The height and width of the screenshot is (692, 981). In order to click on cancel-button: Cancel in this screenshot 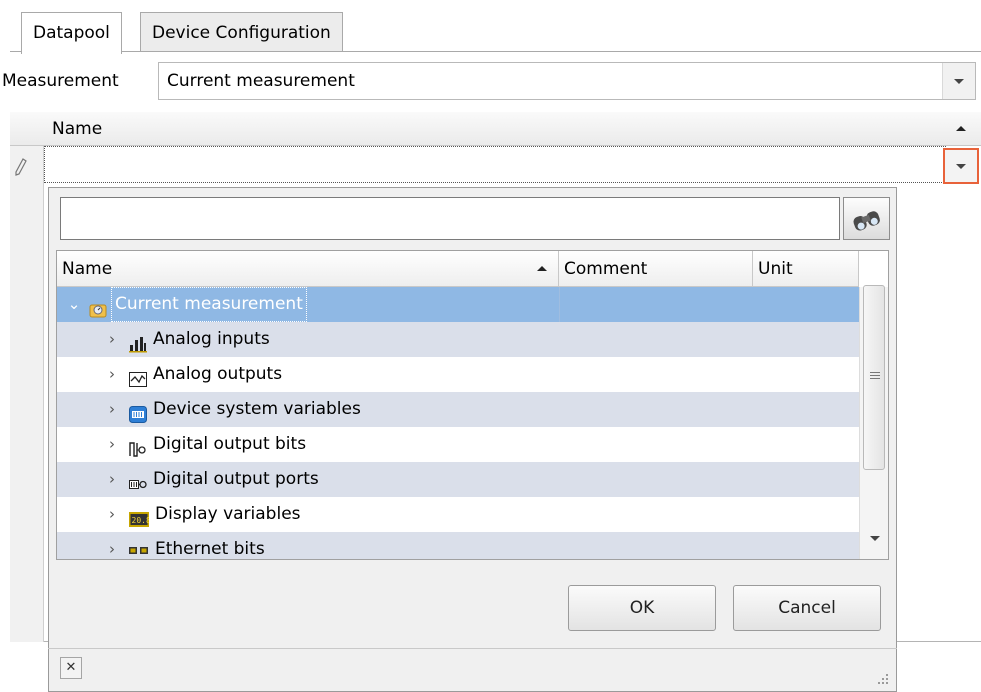, I will do `click(807, 608)`.